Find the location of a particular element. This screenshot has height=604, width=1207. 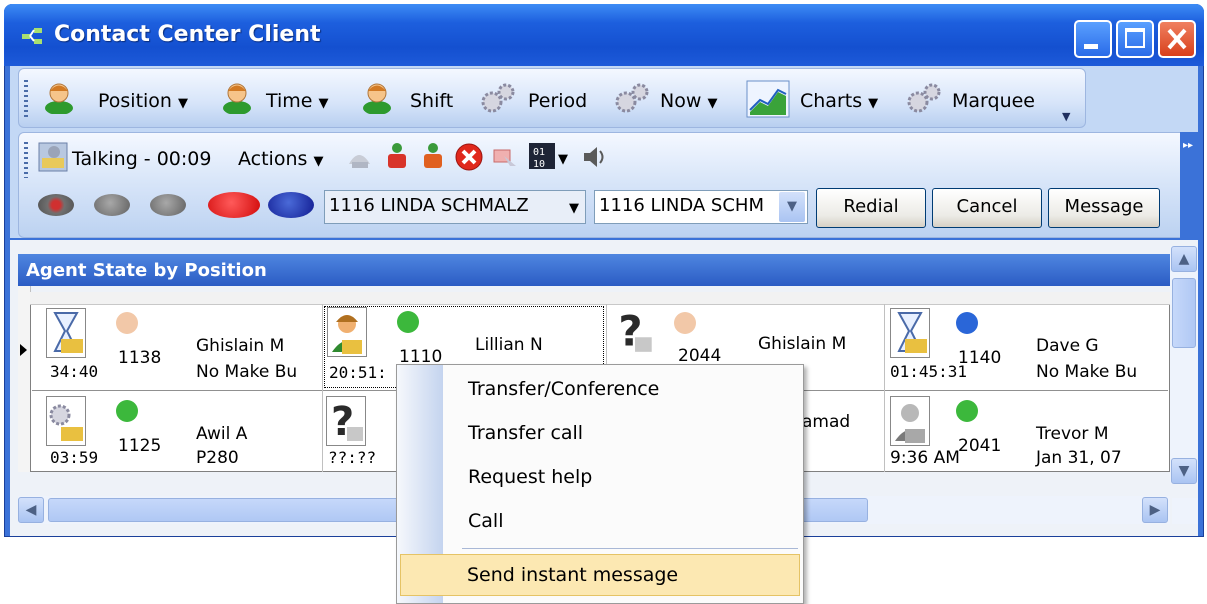

agent-cell: 2041 Trevor M 9:36 AM Jan 31, 07 is located at coordinates (1027, 432).